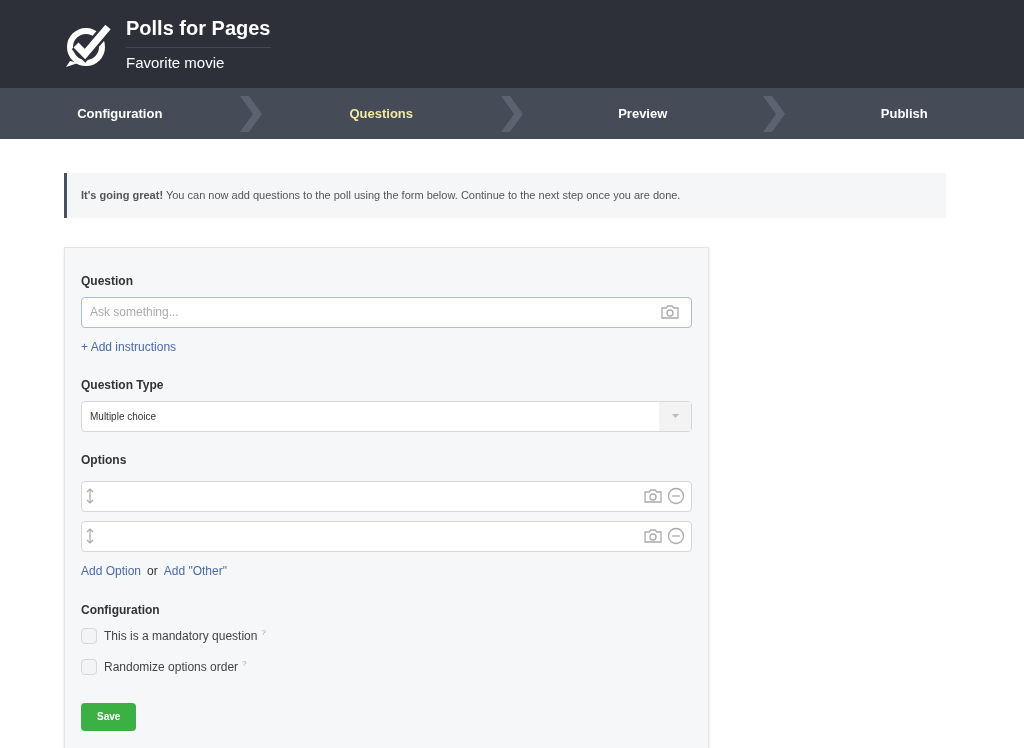 The height and width of the screenshot is (748, 1024). What do you see at coordinates (675, 416) in the screenshot?
I see `caret-icon` at bounding box center [675, 416].